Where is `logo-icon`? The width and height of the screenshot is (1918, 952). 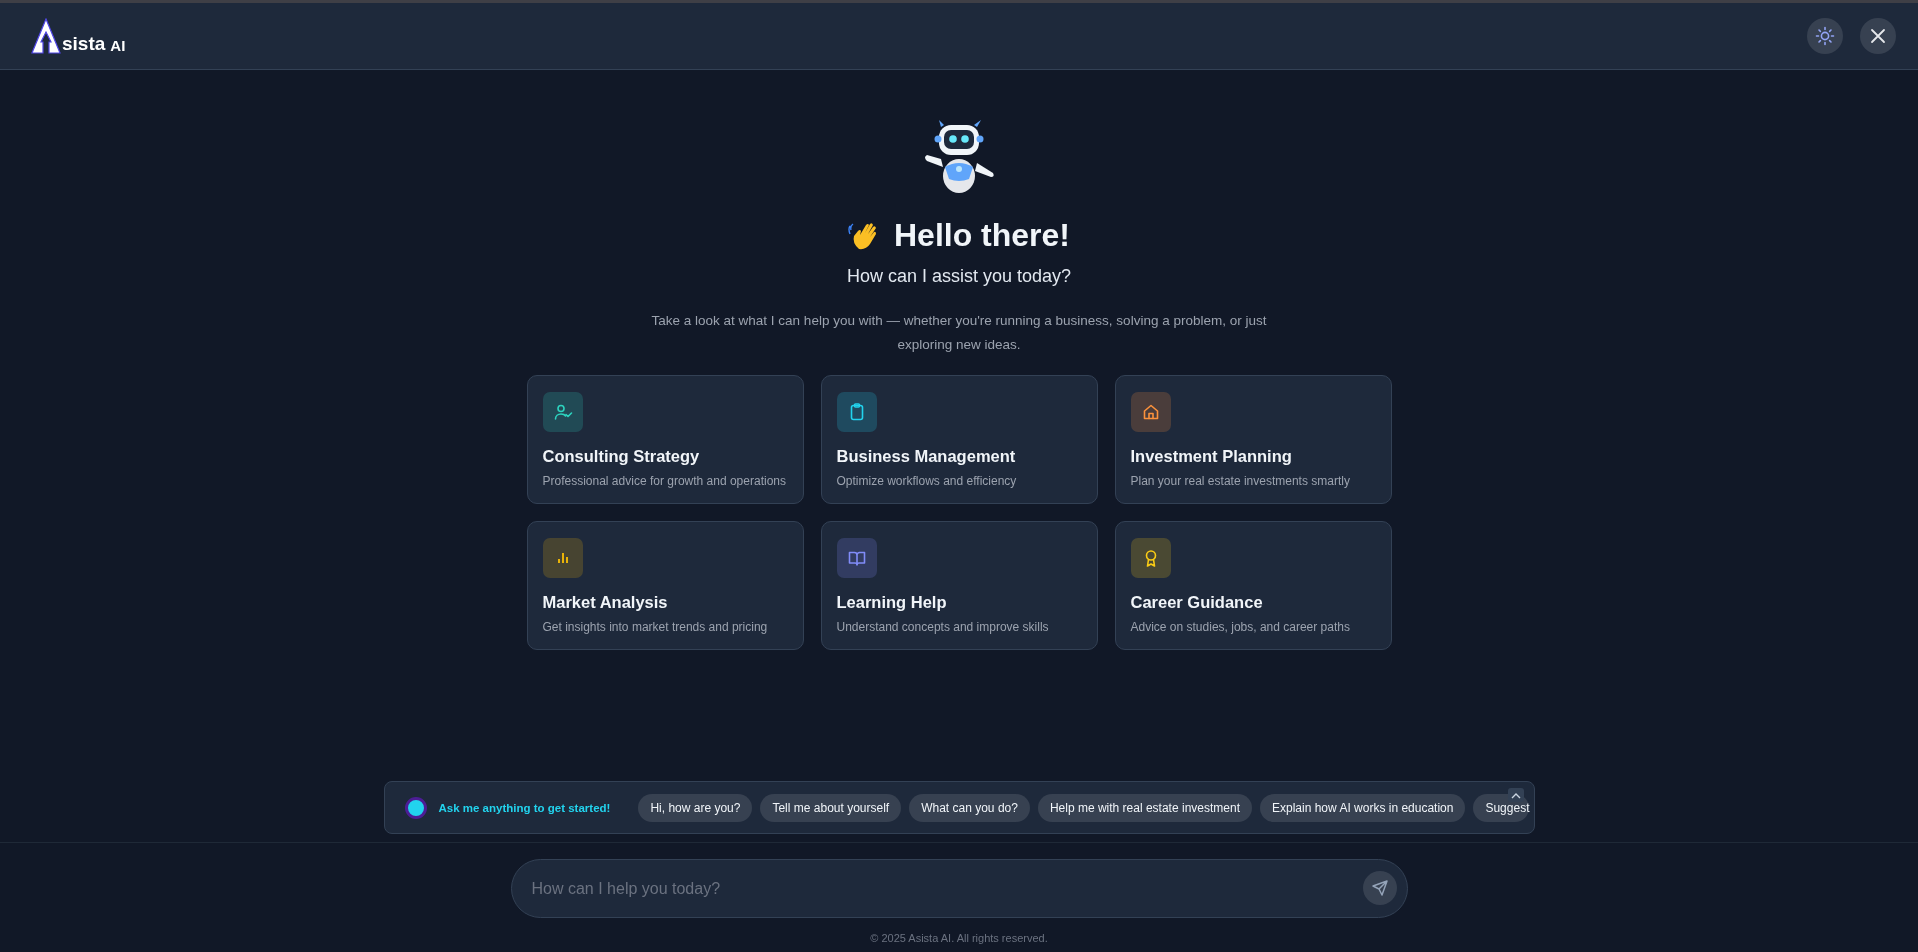 logo-icon is located at coordinates (46, 36).